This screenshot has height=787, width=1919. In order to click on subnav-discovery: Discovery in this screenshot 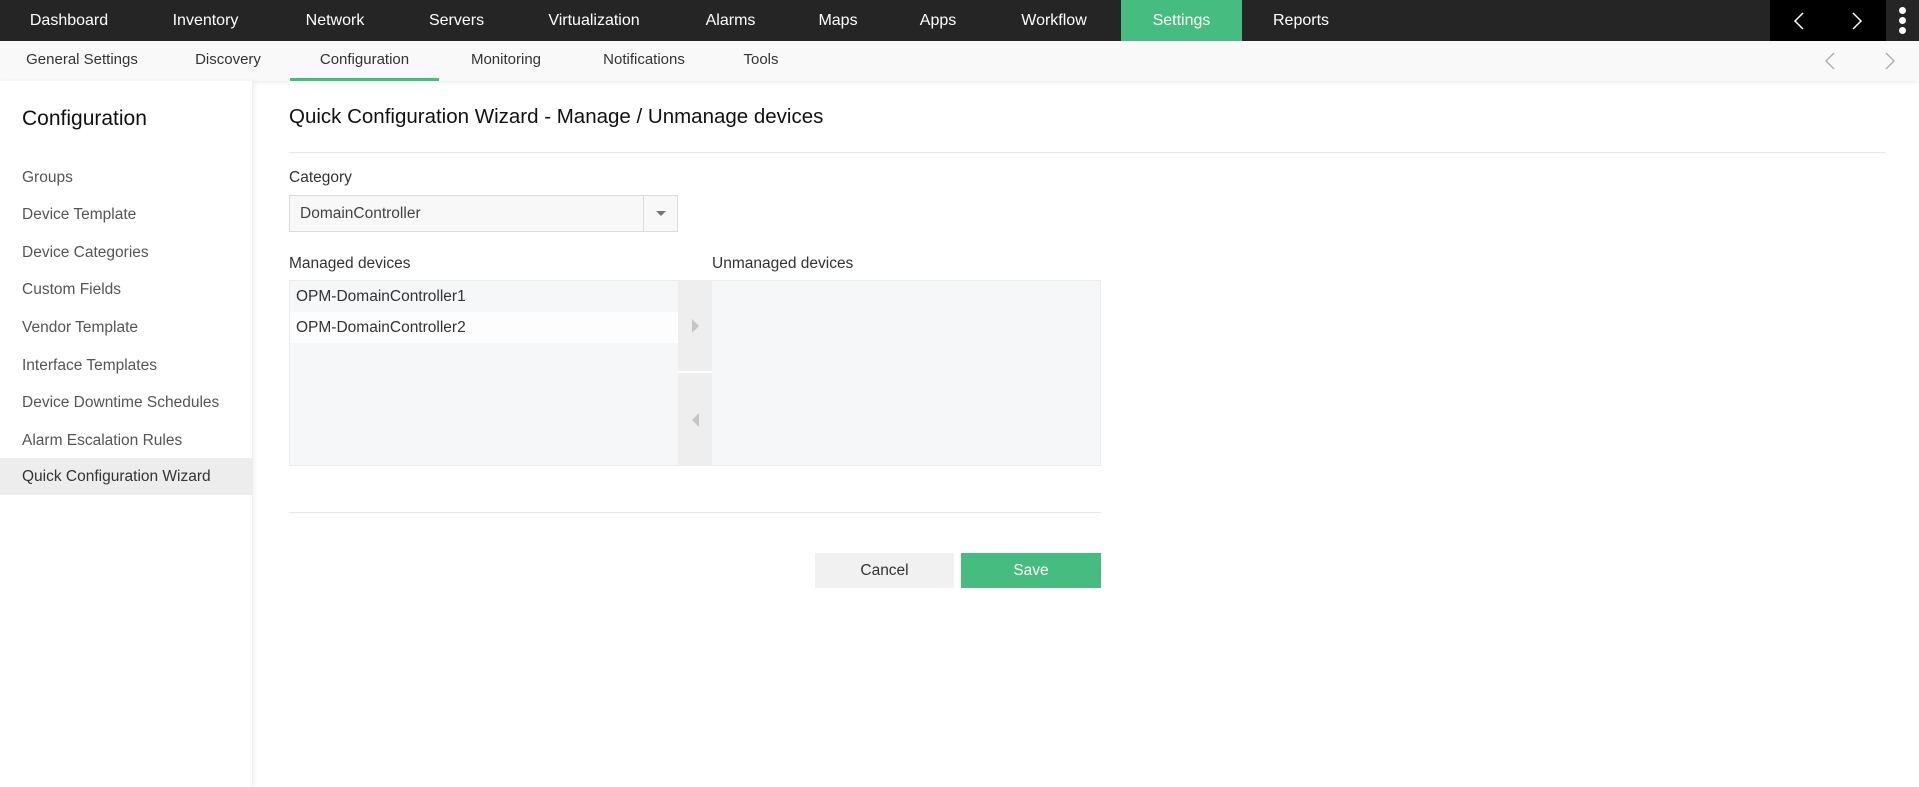, I will do `click(228, 61)`.